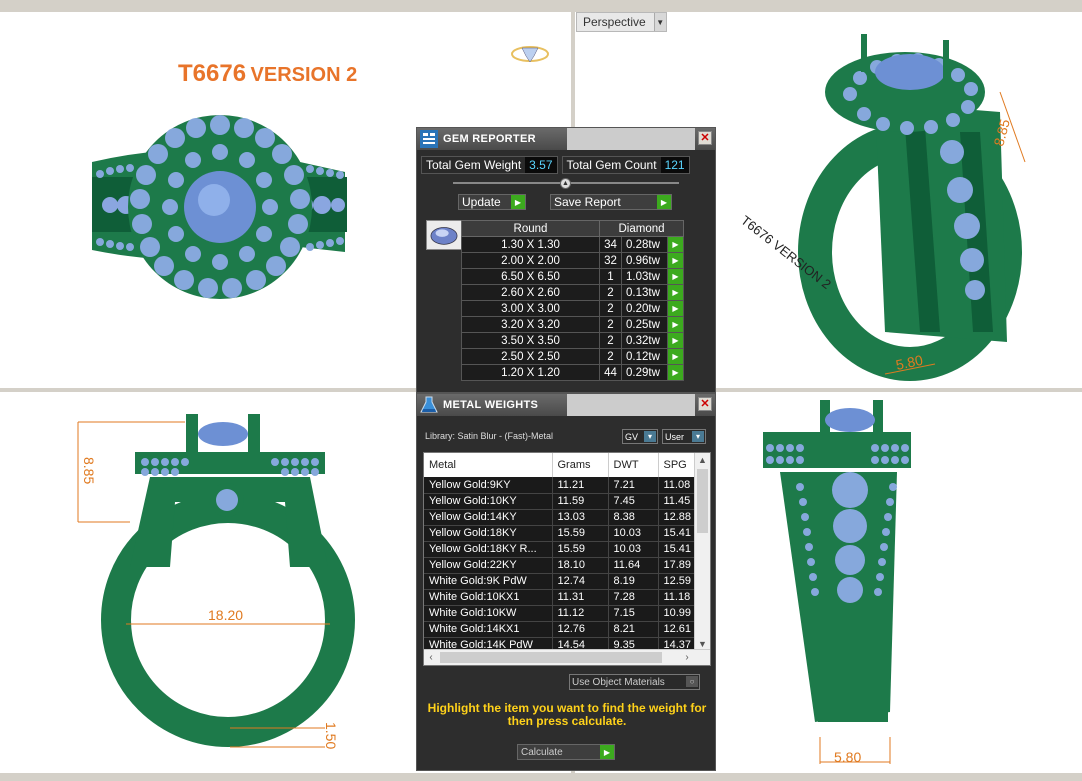 This screenshot has height=781, width=1082. I want to click on metal-dwt: 7.28, so click(633, 597).